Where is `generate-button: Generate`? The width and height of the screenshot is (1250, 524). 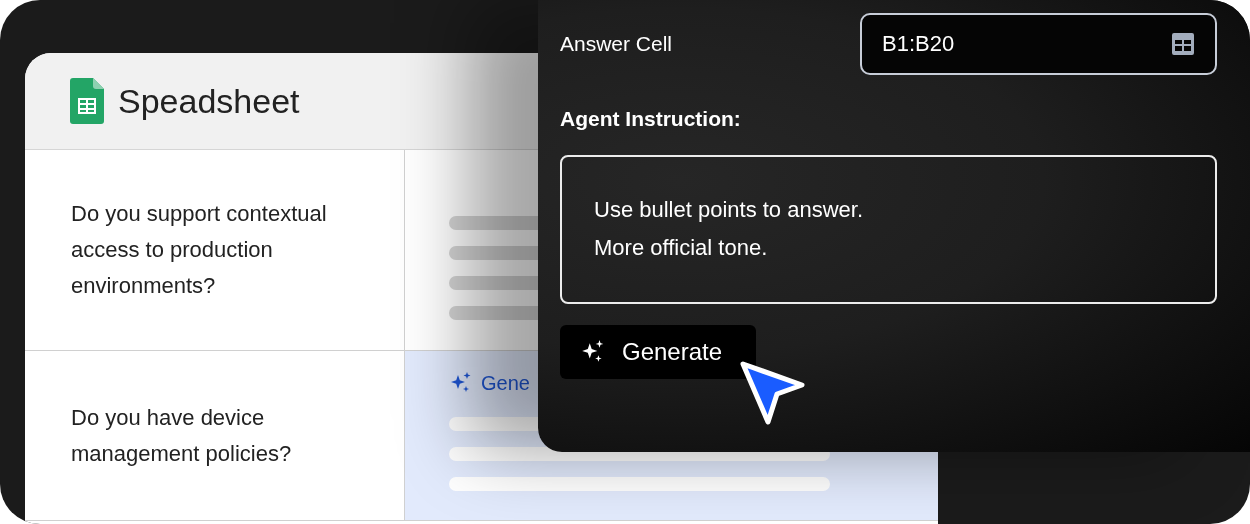 generate-button: Generate is located at coordinates (658, 352).